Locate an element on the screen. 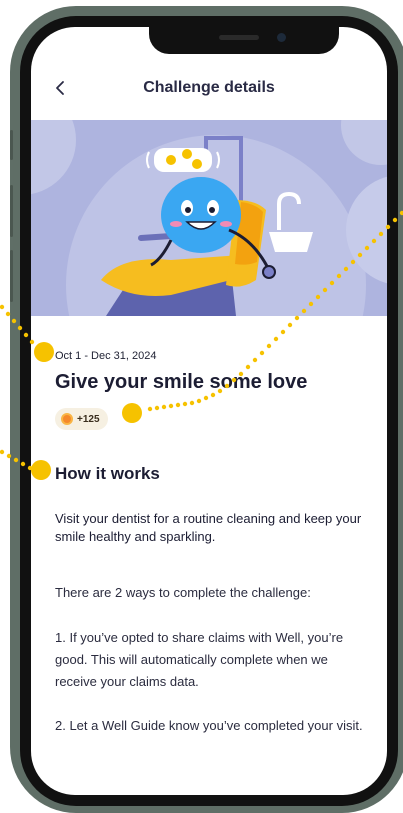  how-it-works-heading: How it works is located at coordinates (107, 473).